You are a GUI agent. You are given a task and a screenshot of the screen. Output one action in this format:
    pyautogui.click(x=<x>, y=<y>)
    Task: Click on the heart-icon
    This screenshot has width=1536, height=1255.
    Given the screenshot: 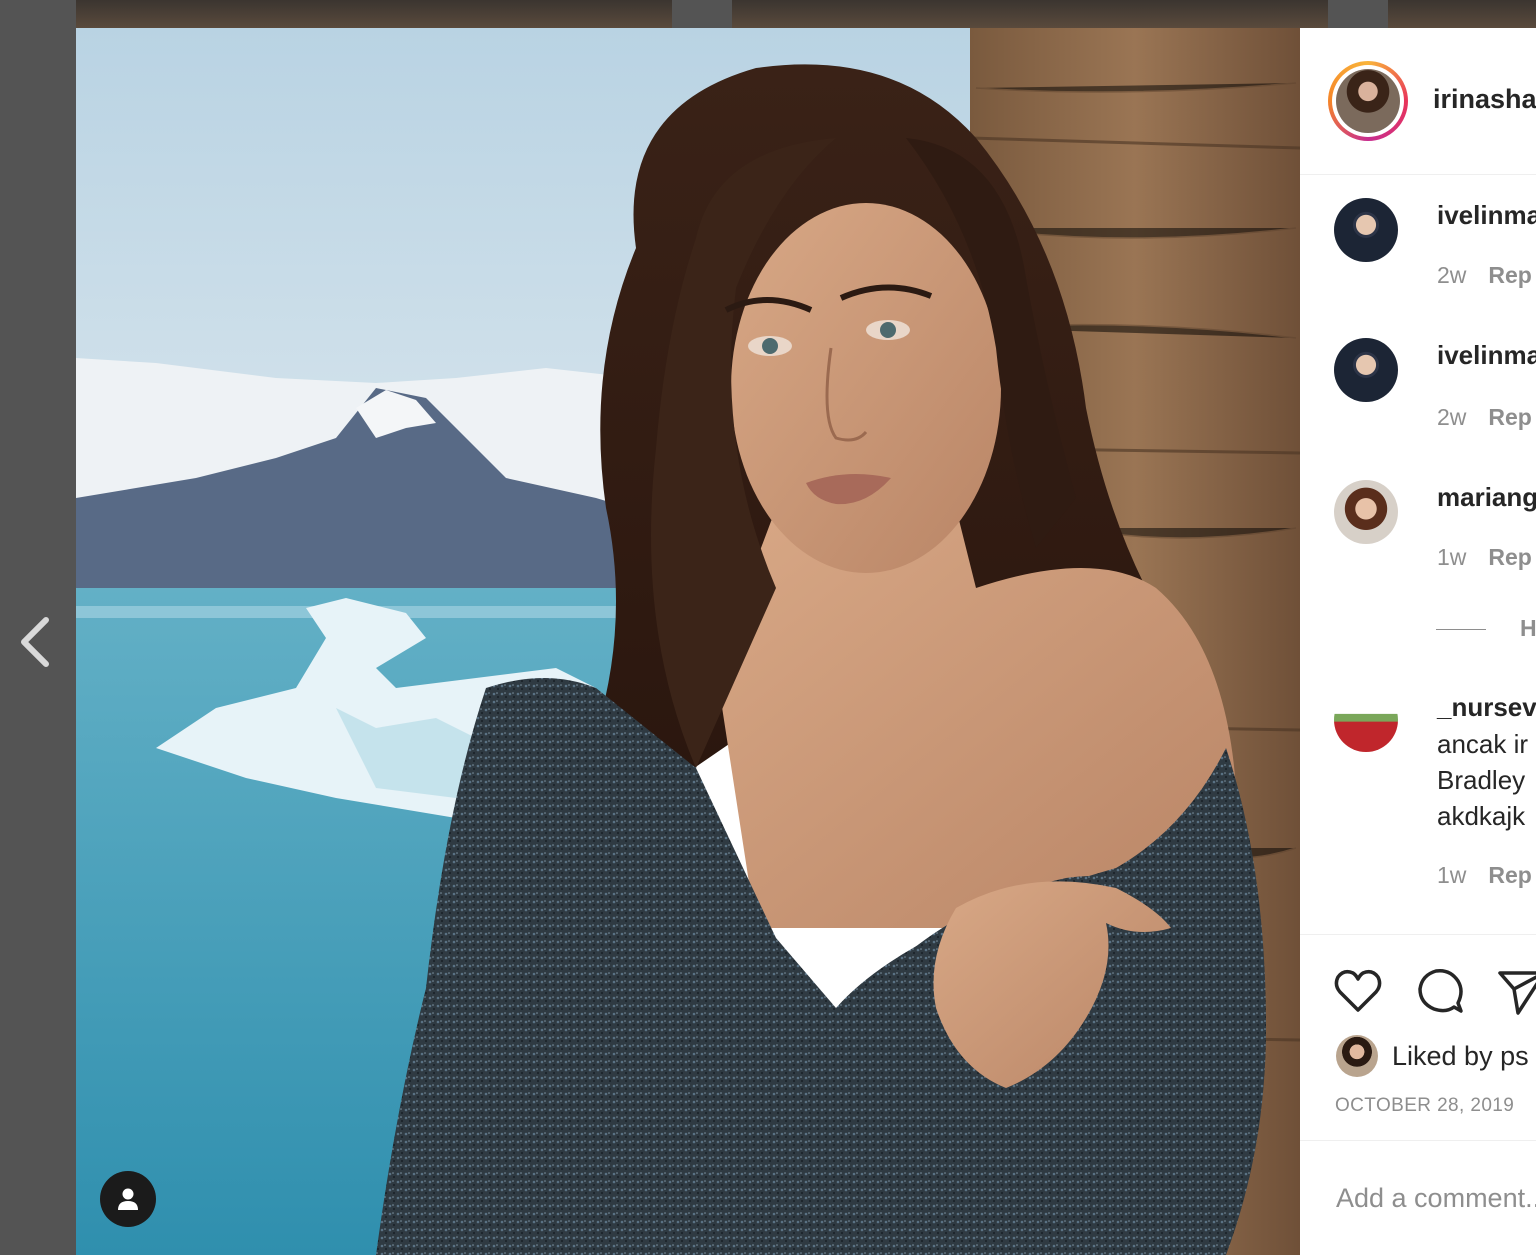 What is the action you would take?
    pyautogui.click(x=1358, y=991)
    